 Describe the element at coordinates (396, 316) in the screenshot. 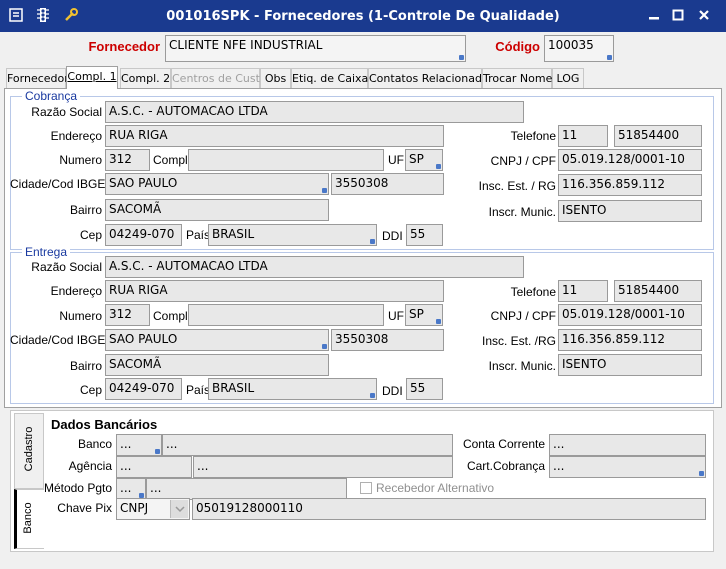

I see `entrega-uf-label: UF` at that location.